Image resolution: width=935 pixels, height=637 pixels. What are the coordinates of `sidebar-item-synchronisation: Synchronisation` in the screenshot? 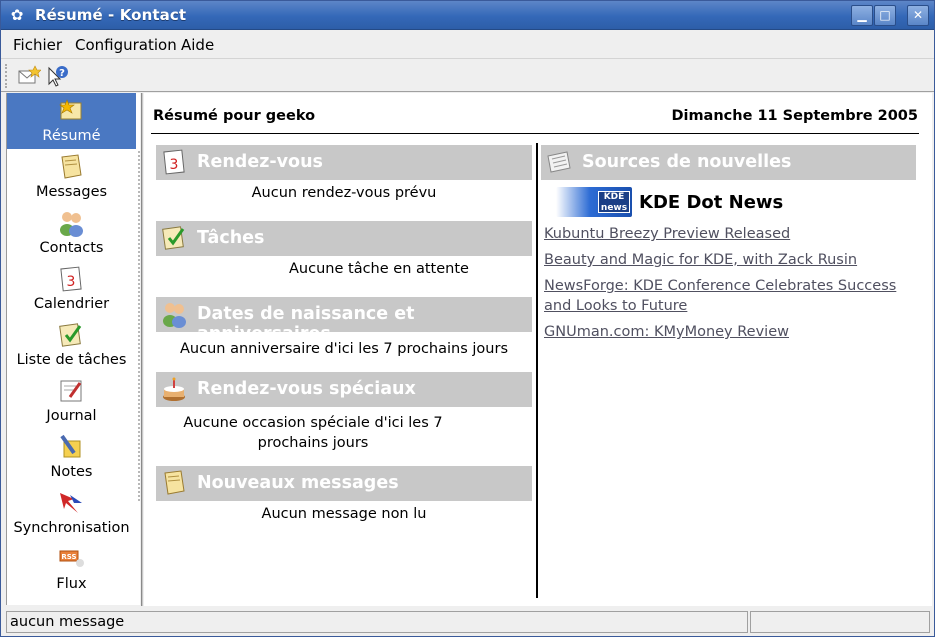 It's located at (71, 513).